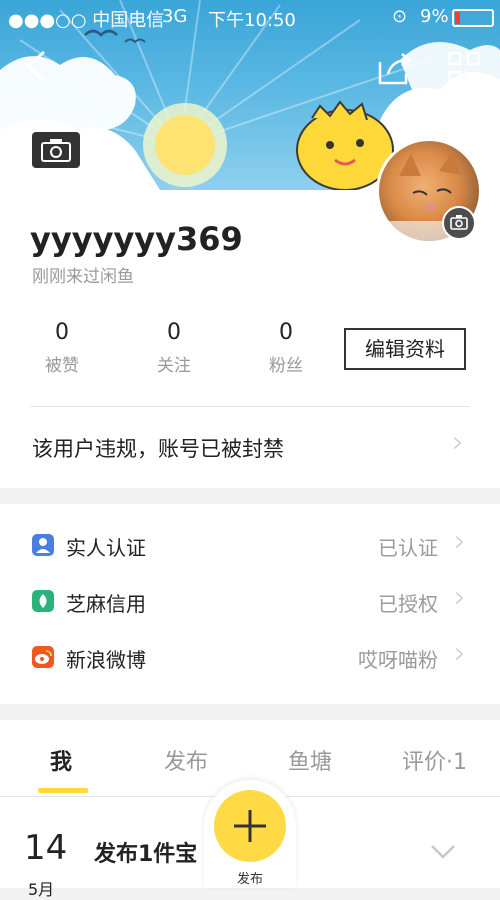  What do you see at coordinates (106, 548) in the screenshot?
I see `verification-label: 实人认证` at bounding box center [106, 548].